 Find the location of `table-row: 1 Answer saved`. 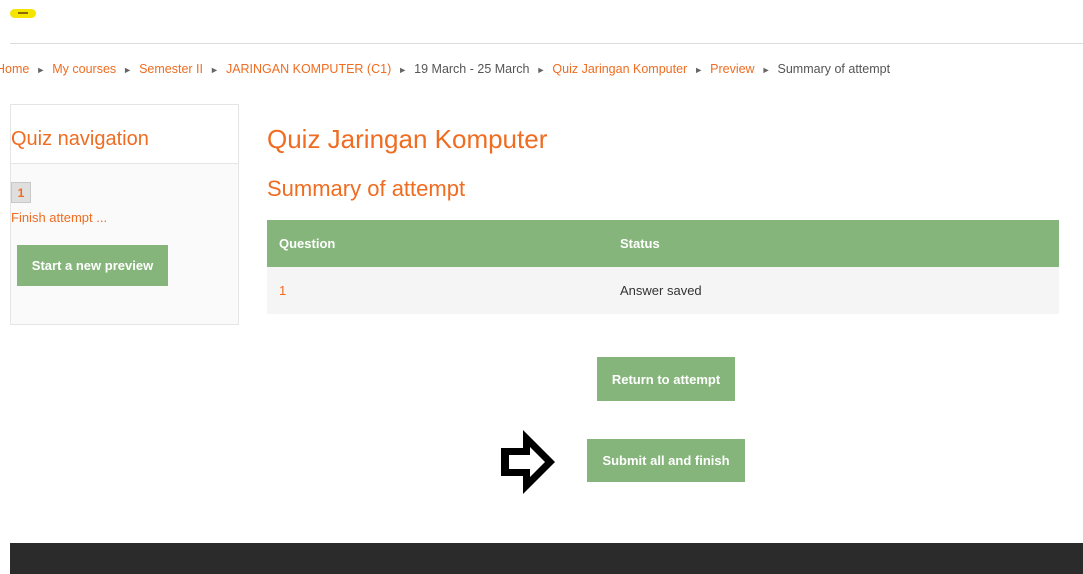

table-row: 1 Answer saved is located at coordinates (663, 290).